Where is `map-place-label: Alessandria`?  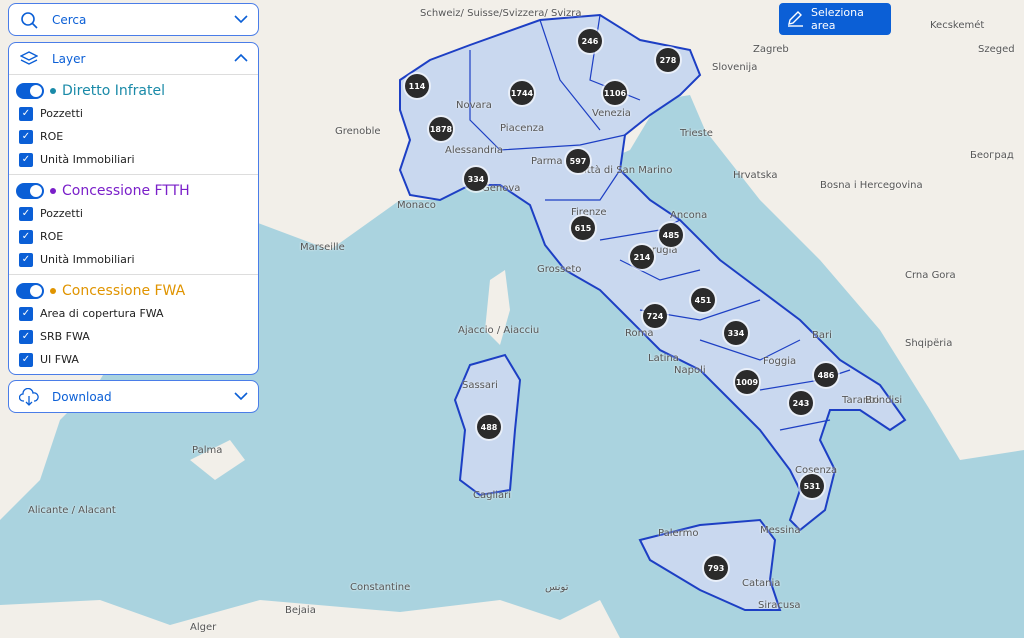 map-place-label: Alessandria is located at coordinates (474, 150).